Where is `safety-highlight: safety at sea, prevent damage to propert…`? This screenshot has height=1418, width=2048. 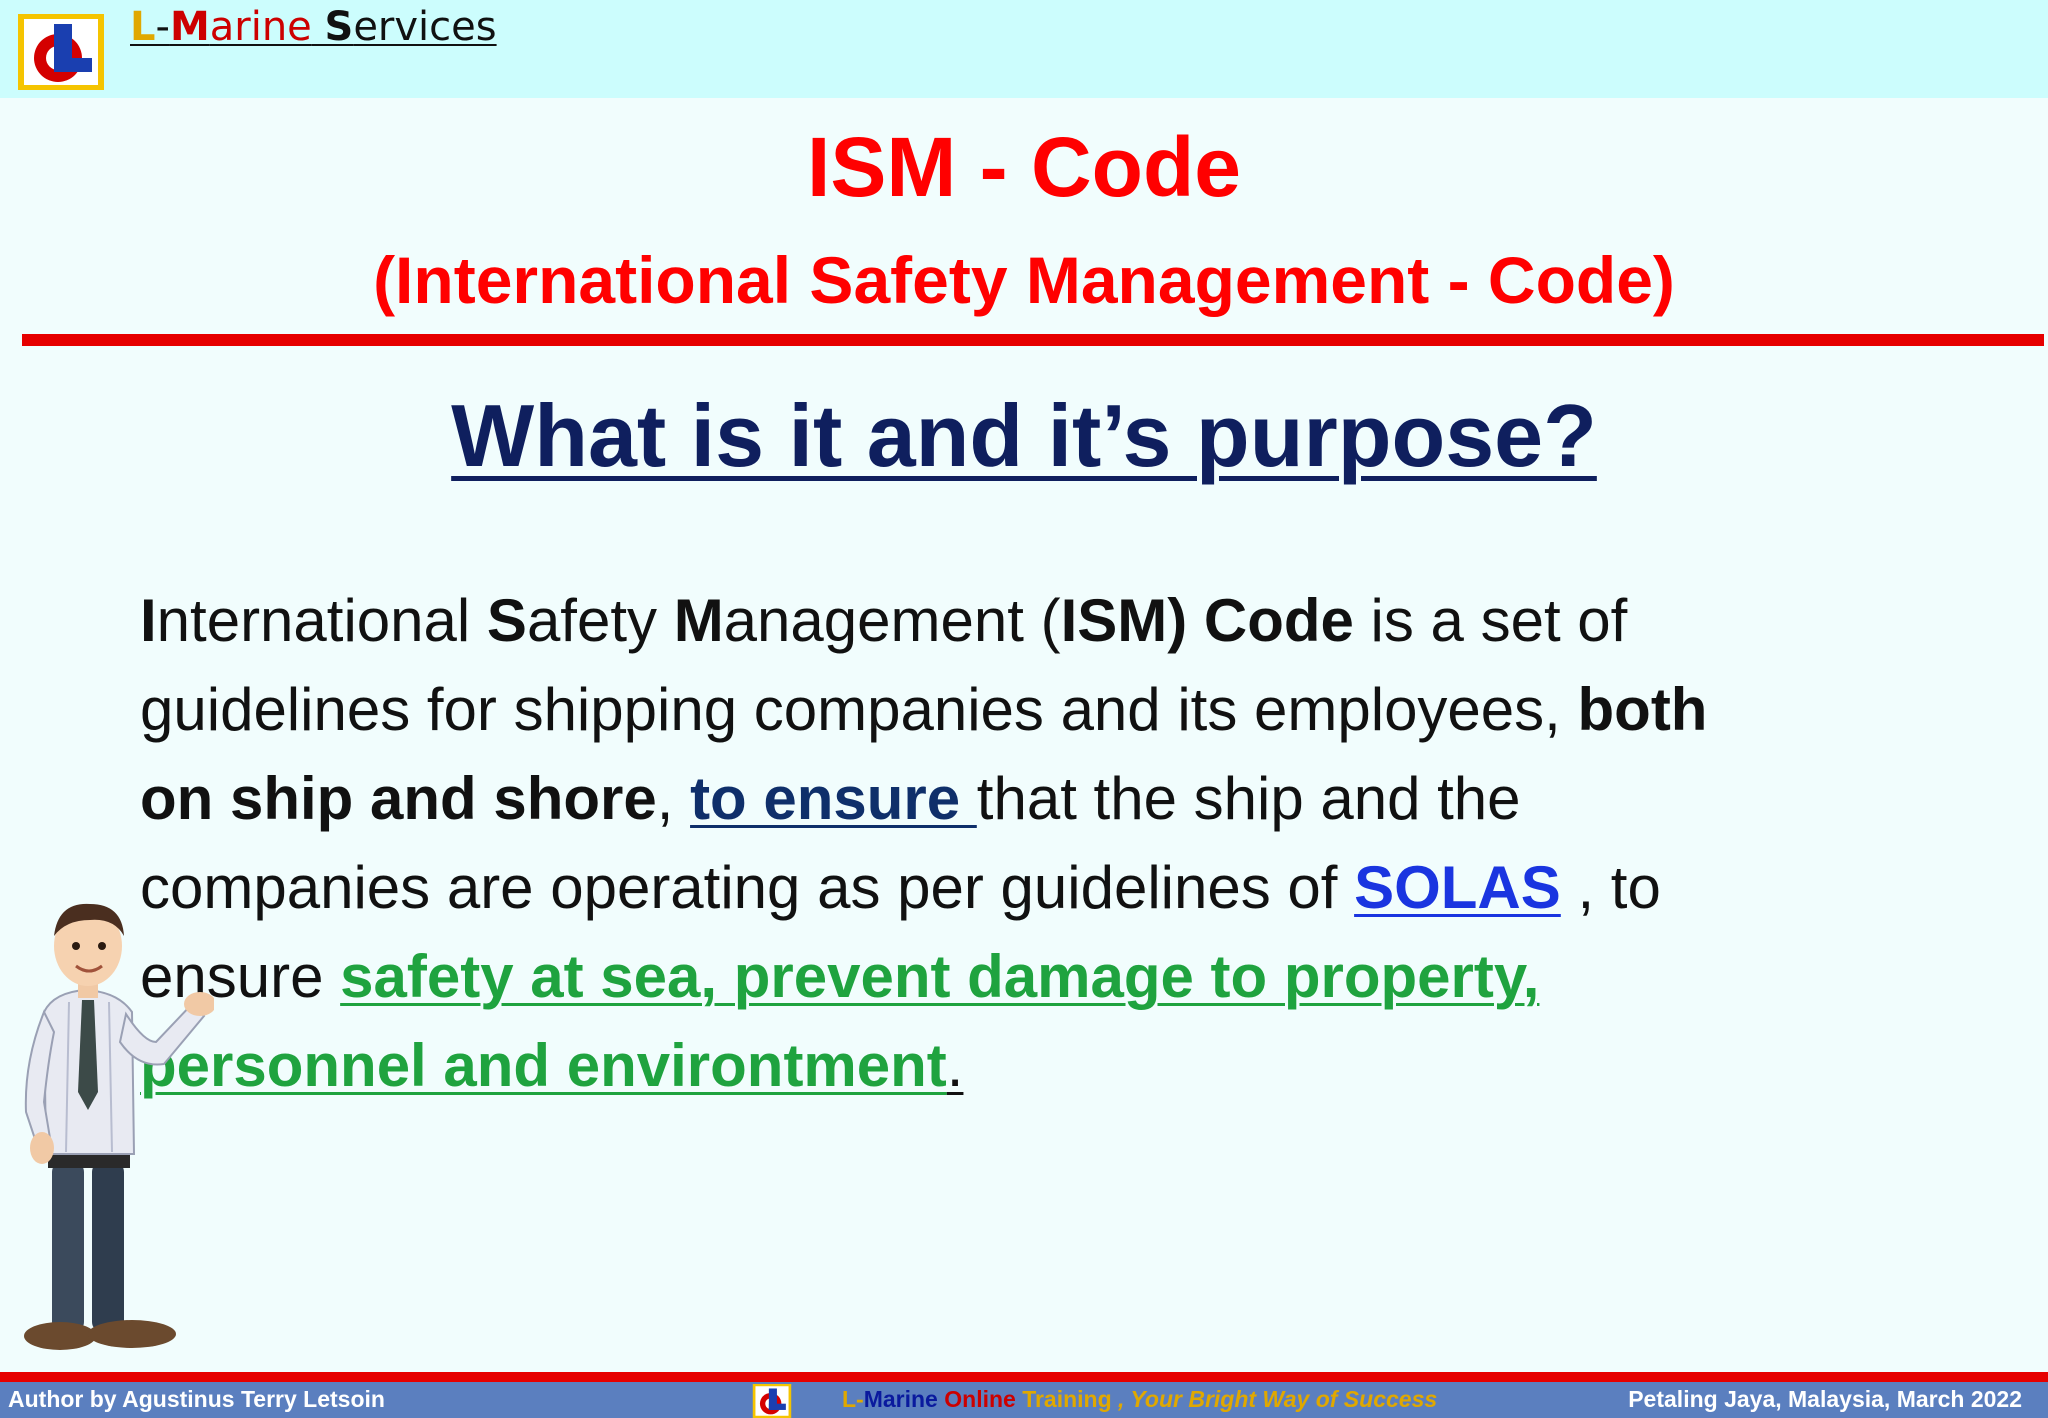
safety-highlight: safety at sea, prevent damage to propert… is located at coordinates (940, 976).